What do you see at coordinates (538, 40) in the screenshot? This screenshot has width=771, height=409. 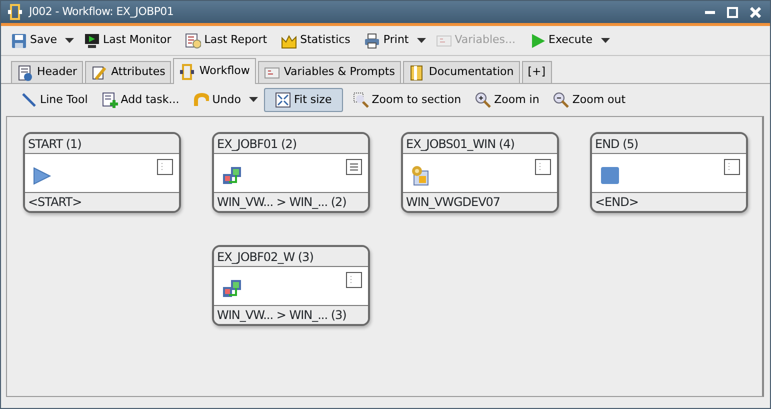 I see `play-icon` at bounding box center [538, 40].